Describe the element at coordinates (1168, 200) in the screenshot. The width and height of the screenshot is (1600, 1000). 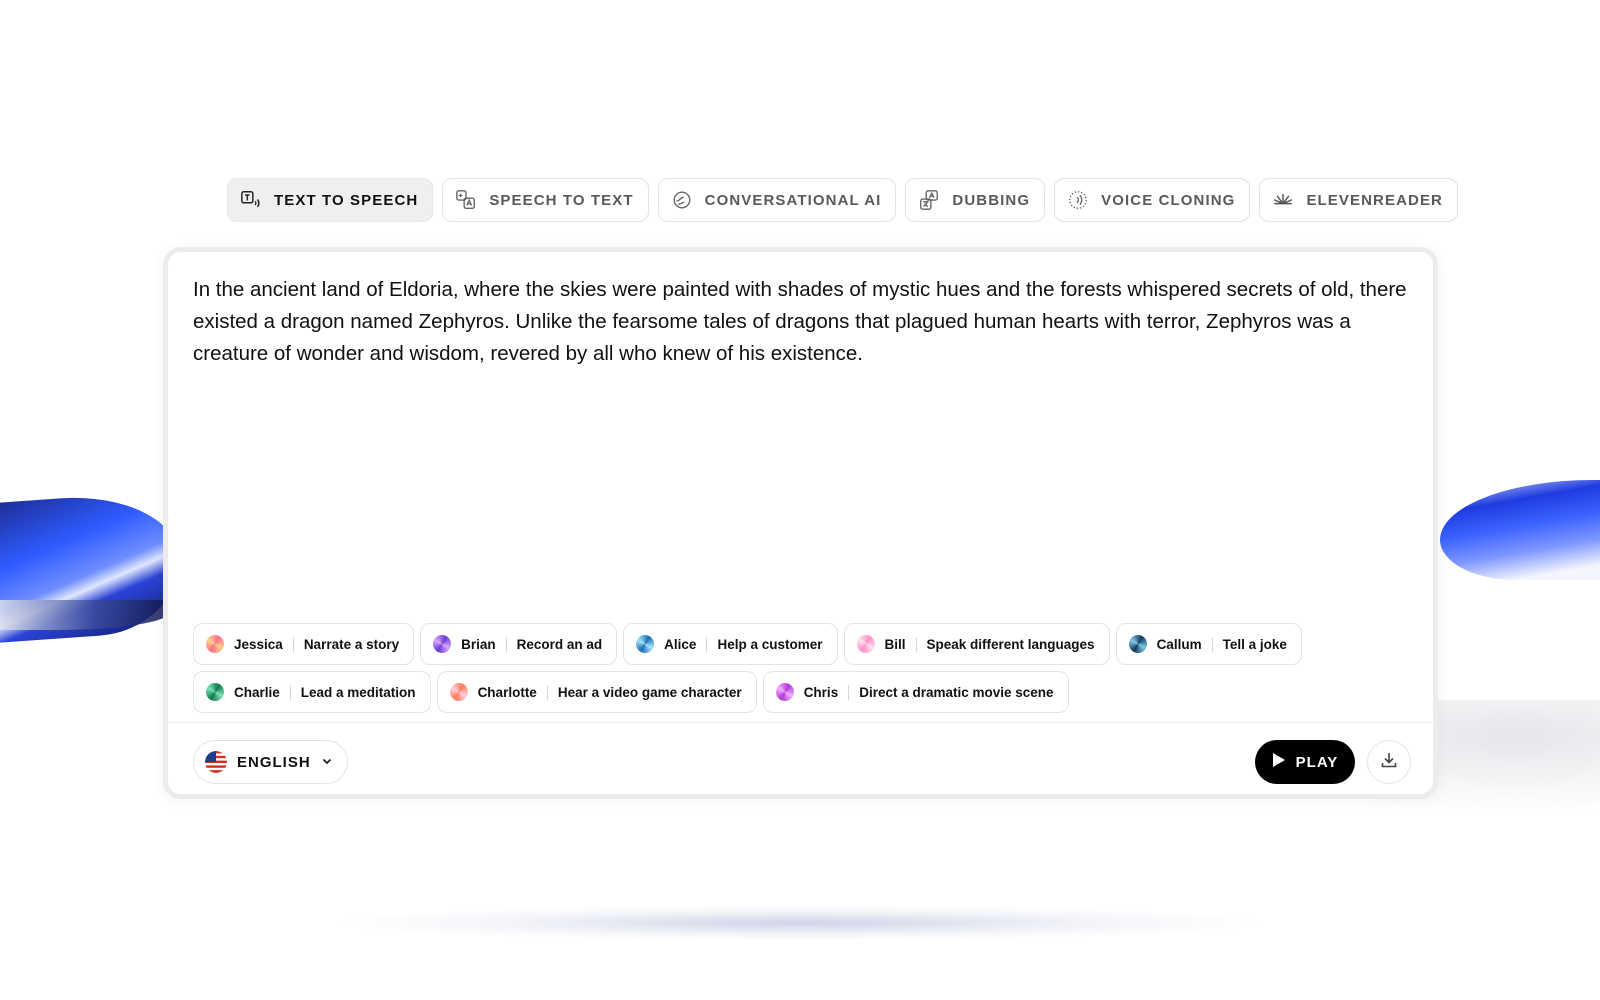
I see `tab-label: VOICE CLONING` at that location.